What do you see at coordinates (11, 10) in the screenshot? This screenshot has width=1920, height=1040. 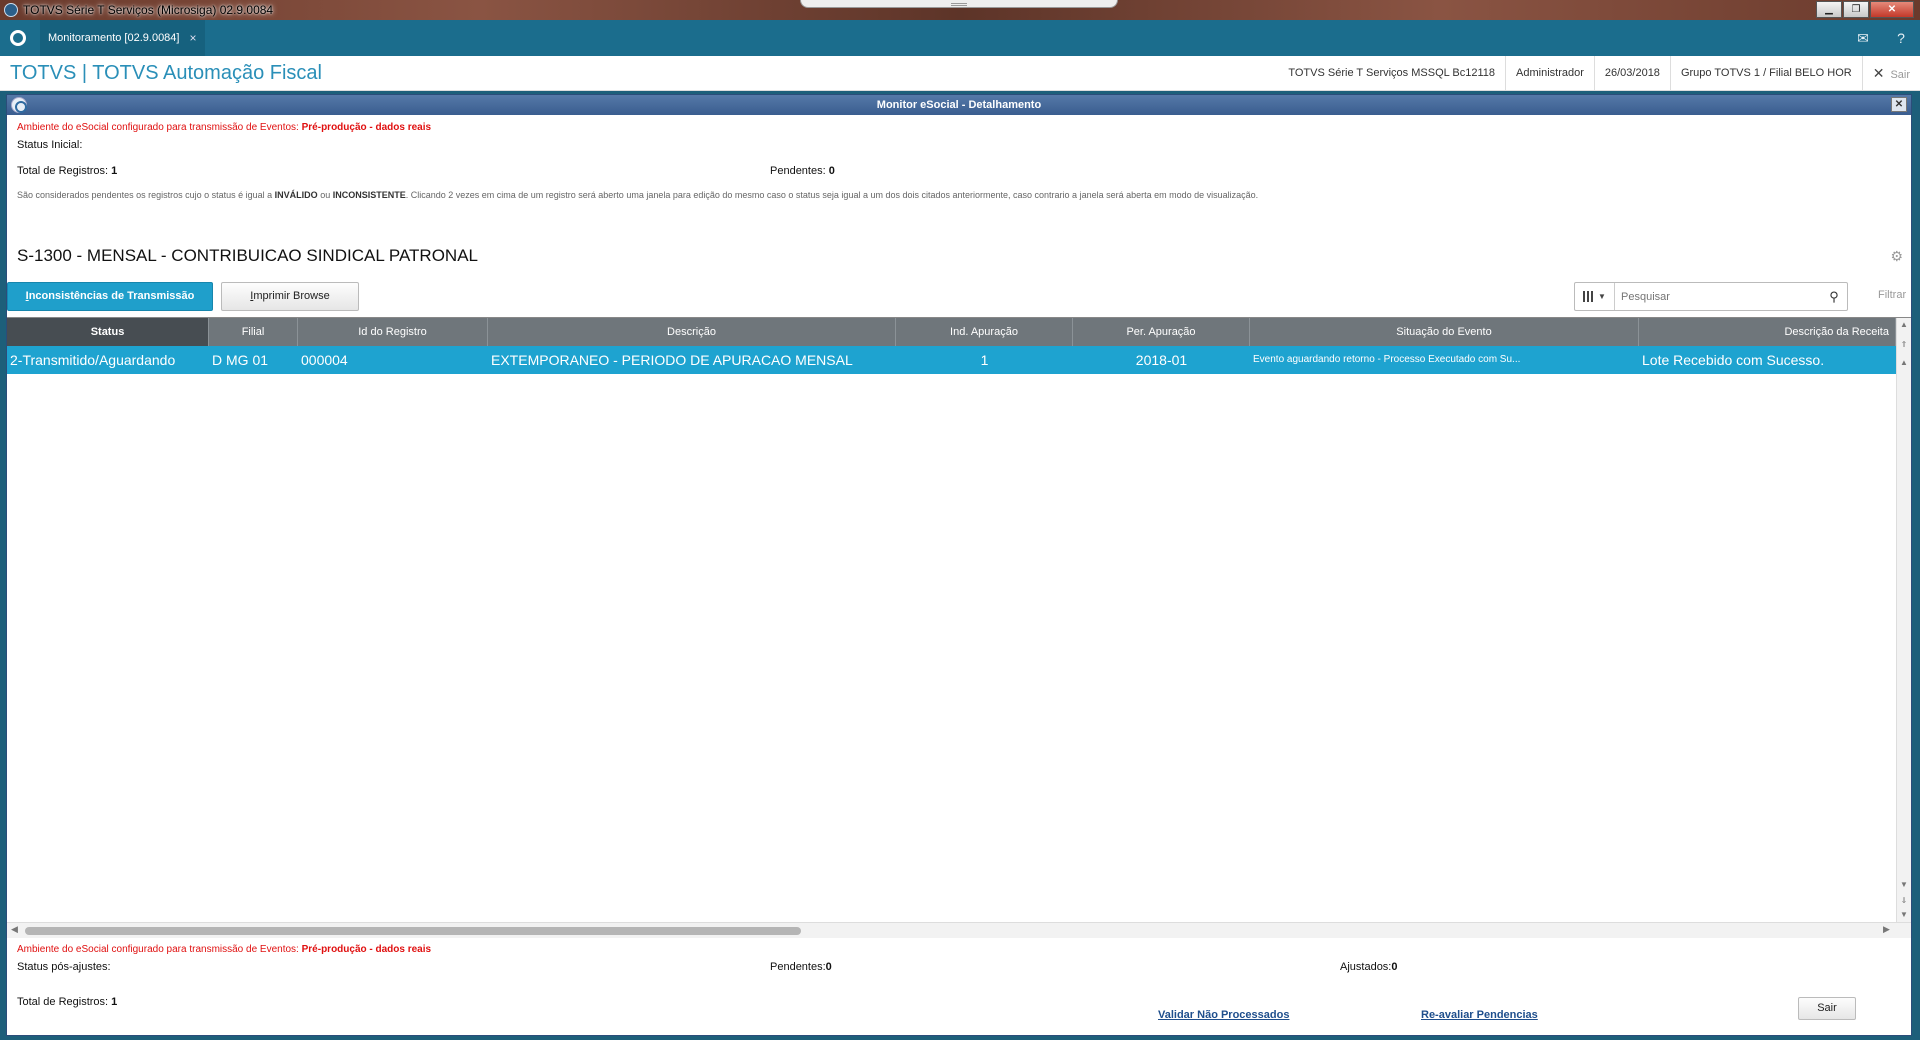 I see `app-logo-icon` at bounding box center [11, 10].